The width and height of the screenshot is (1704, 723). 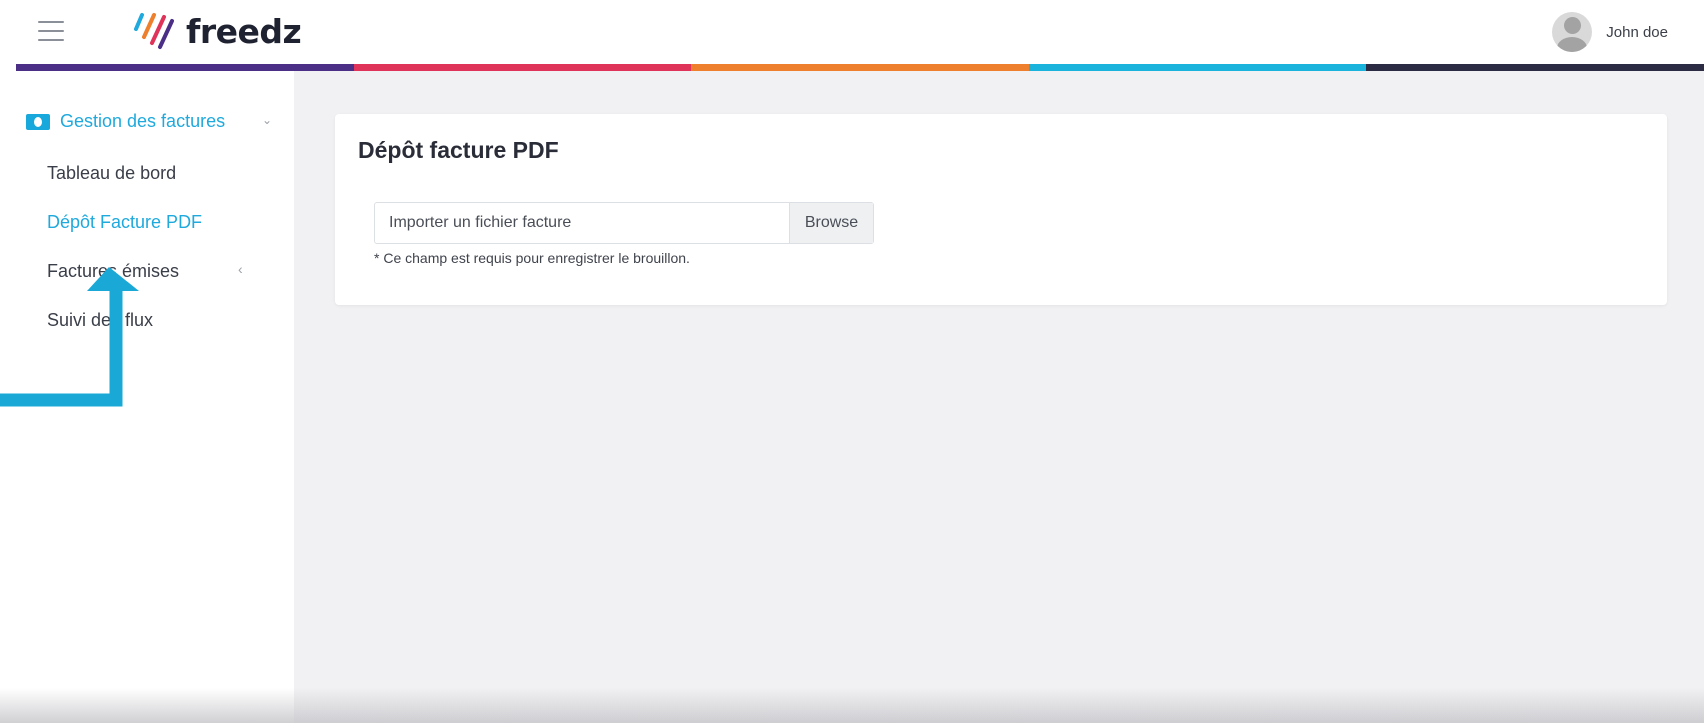 I want to click on file-input-text: Importer un fichier facture, so click(x=582, y=223).